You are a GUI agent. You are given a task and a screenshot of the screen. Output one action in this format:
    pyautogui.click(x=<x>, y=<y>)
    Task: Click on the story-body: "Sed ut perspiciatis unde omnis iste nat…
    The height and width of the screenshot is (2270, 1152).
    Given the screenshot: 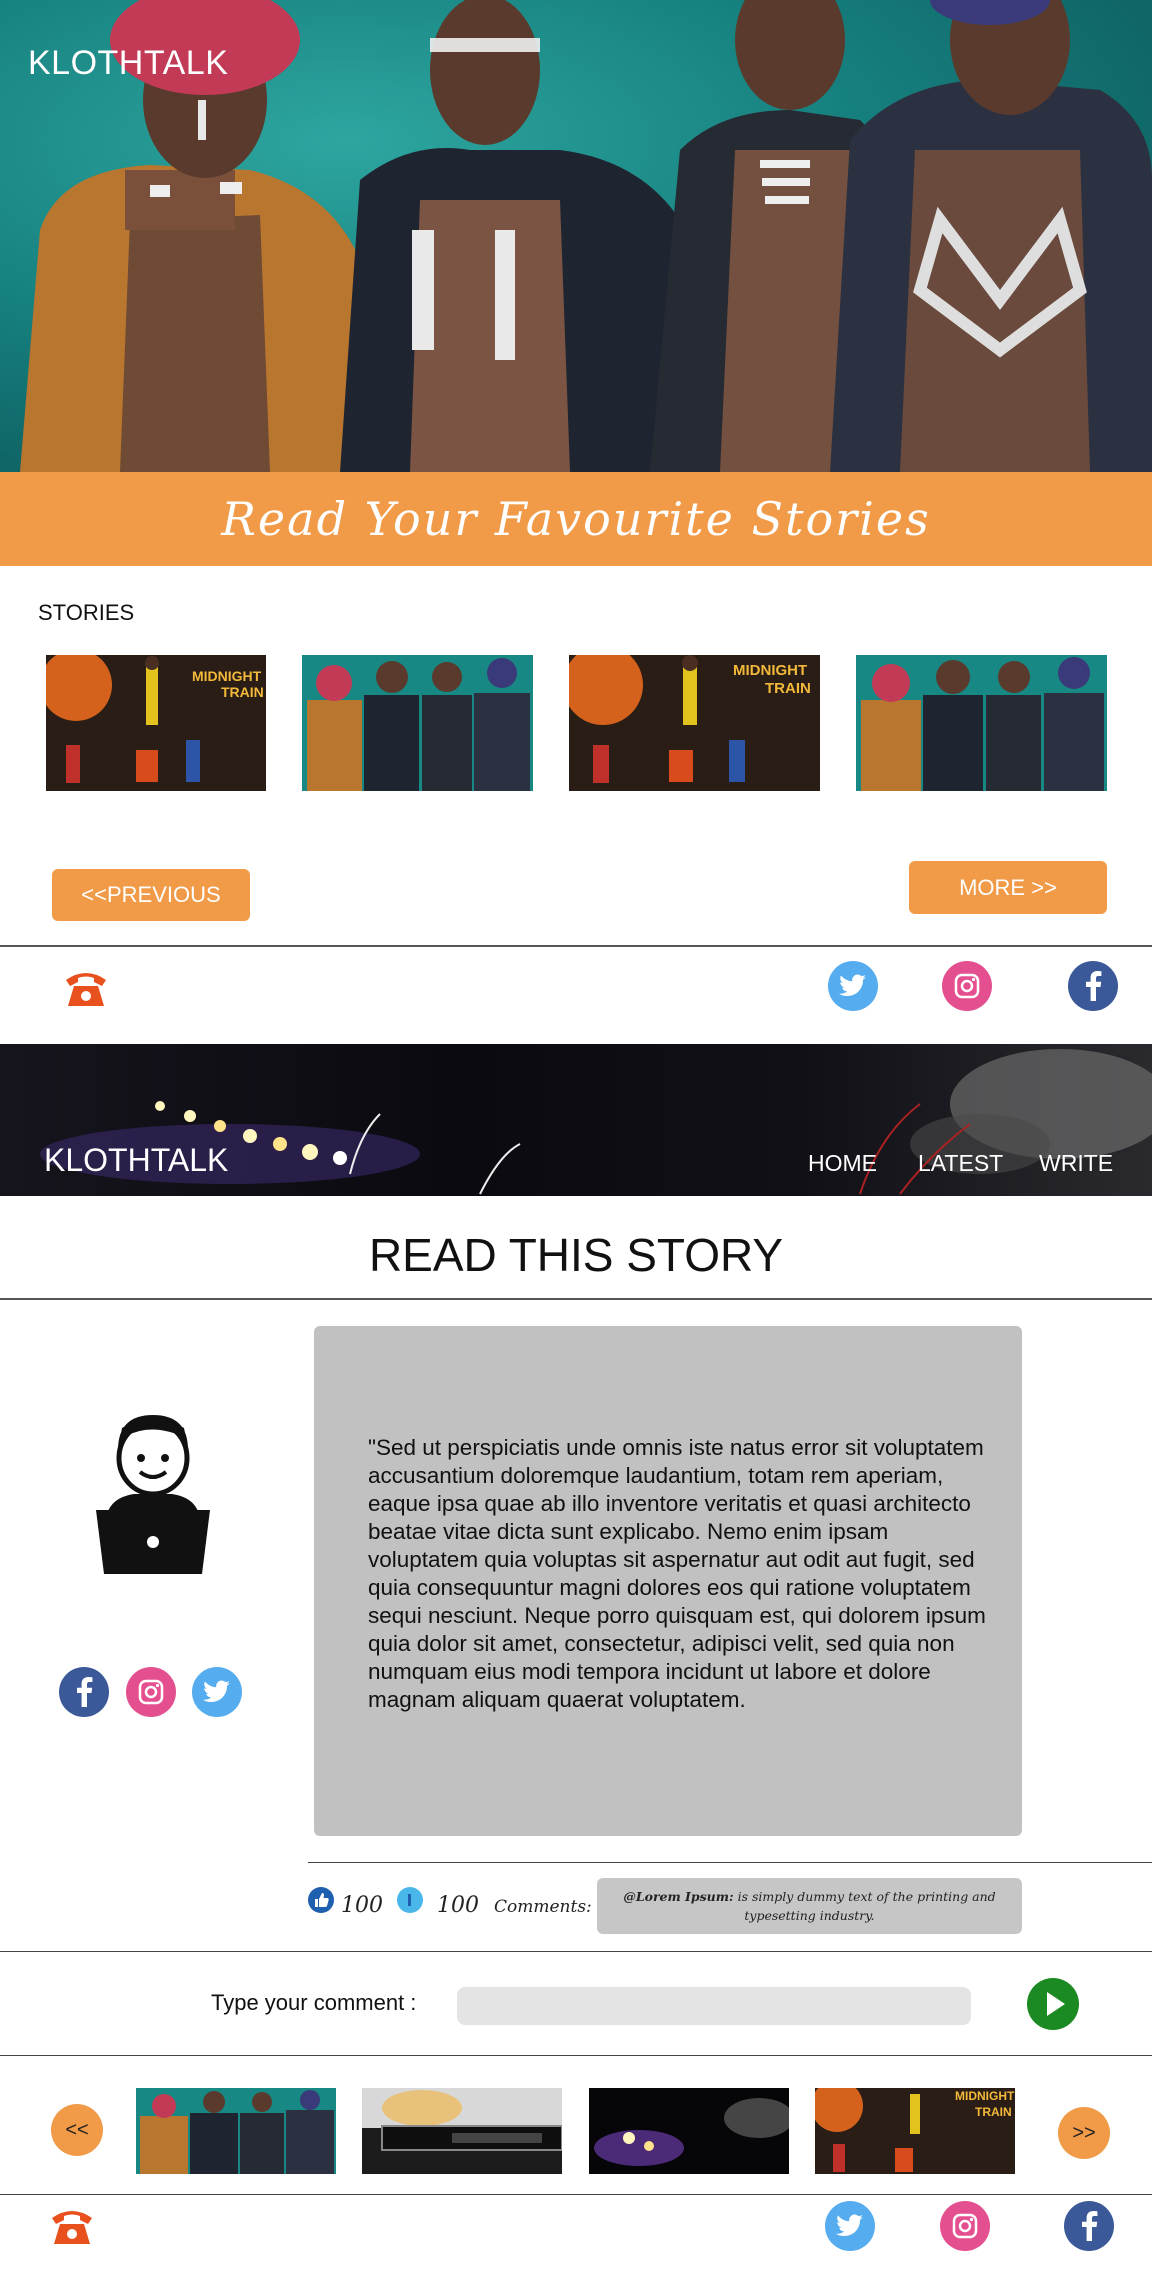 What is the action you would take?
    pyautogui.click(x=677, y=1573)
    